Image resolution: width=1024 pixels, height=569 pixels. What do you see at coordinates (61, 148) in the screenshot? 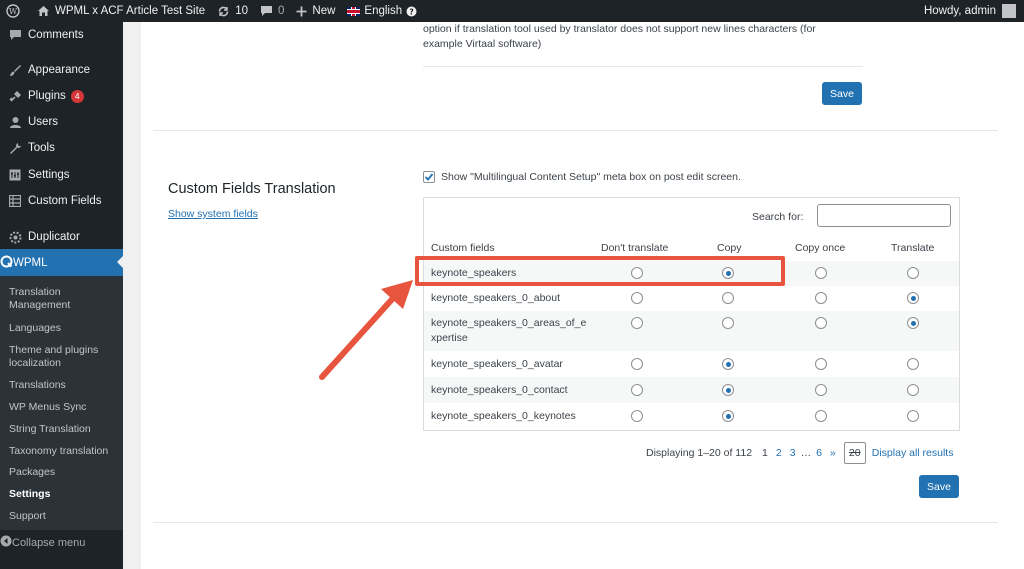
I see `sidebar-item-tools: Tools` at bounding box center [61, 148].